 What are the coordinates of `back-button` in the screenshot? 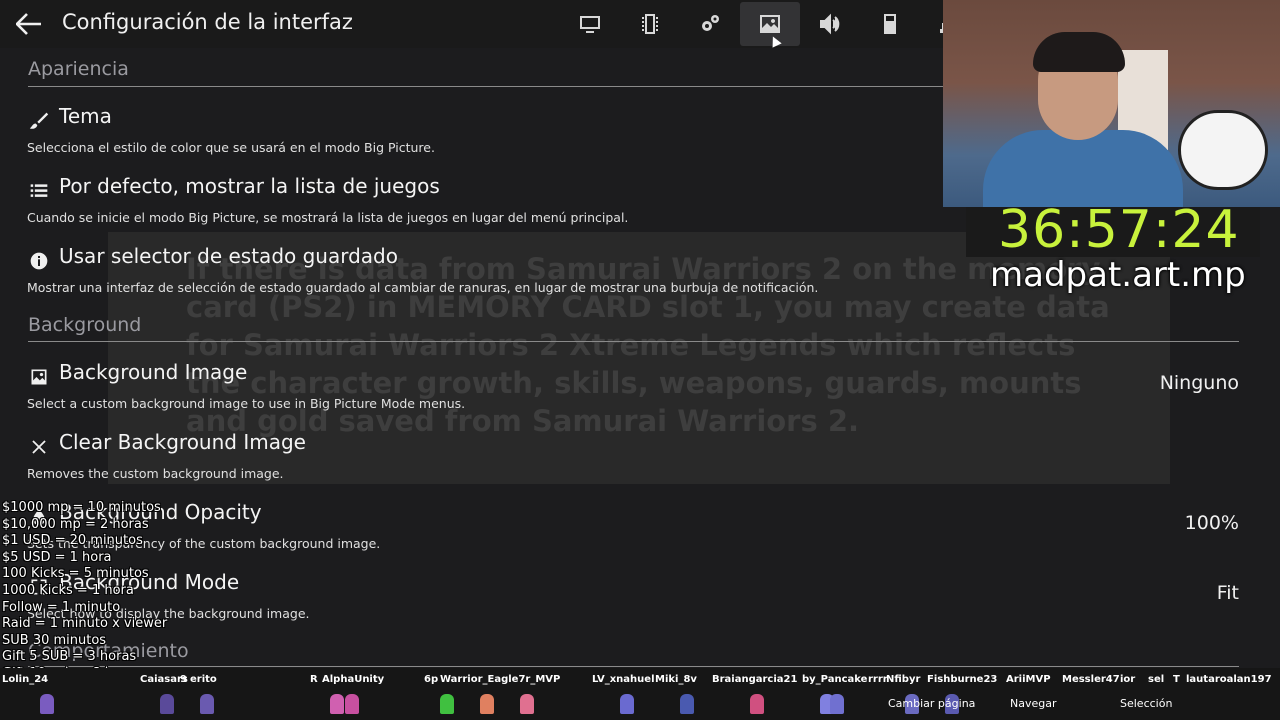 It's located at (29, 24).